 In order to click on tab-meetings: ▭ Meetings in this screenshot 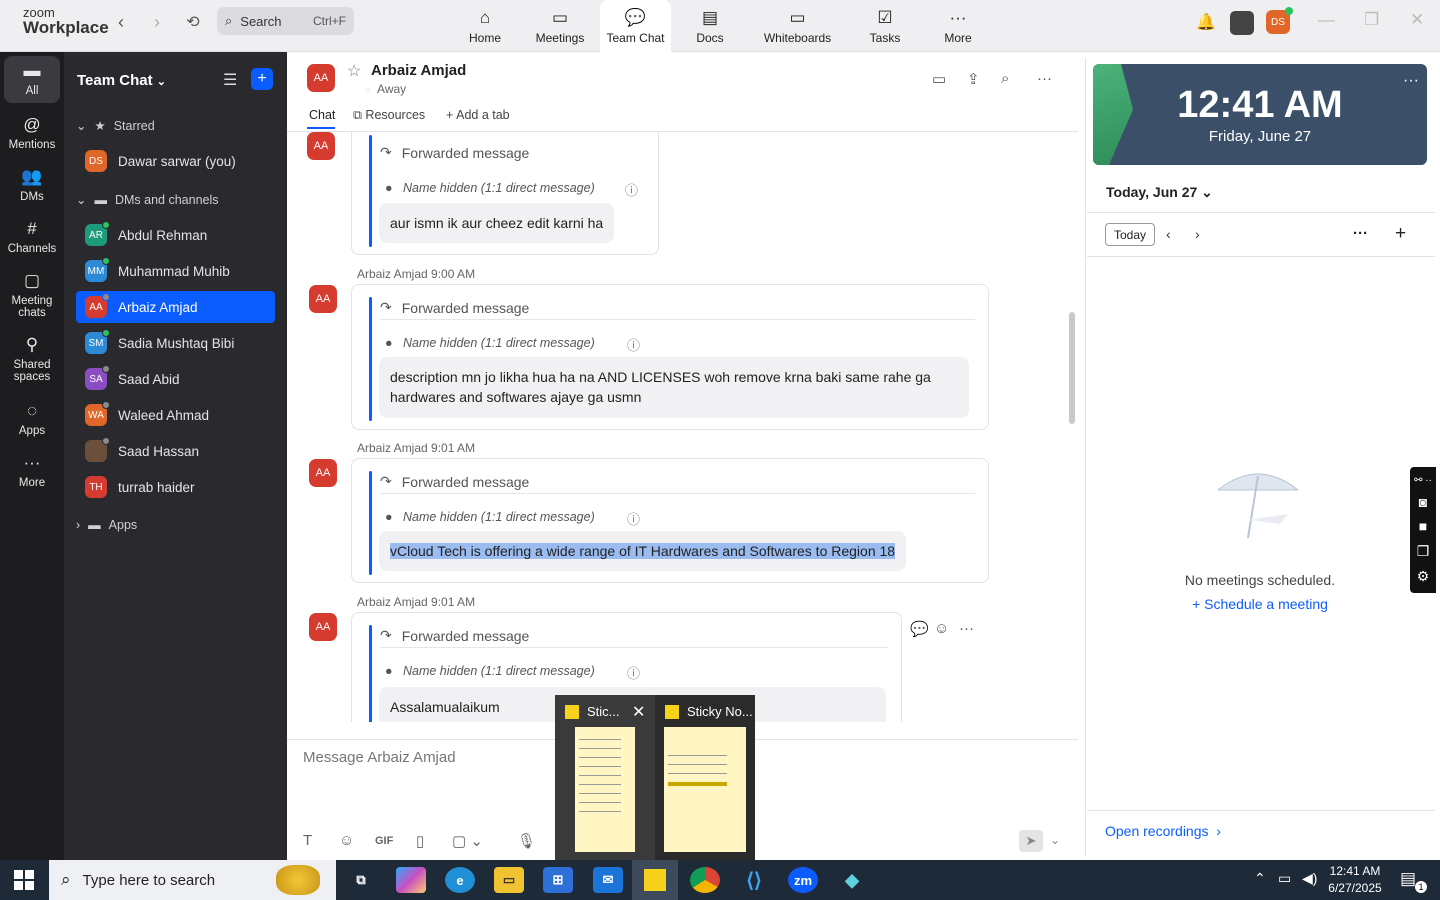, I will do `click(560, 26)`.